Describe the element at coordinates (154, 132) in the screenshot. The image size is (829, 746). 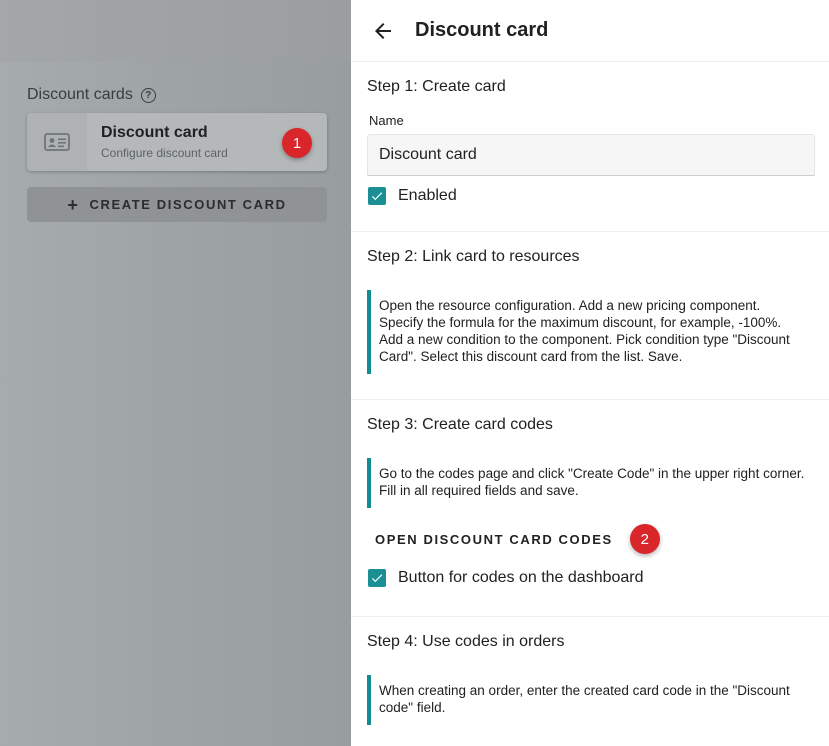
I see `card-item-title: Discount card` at that location.